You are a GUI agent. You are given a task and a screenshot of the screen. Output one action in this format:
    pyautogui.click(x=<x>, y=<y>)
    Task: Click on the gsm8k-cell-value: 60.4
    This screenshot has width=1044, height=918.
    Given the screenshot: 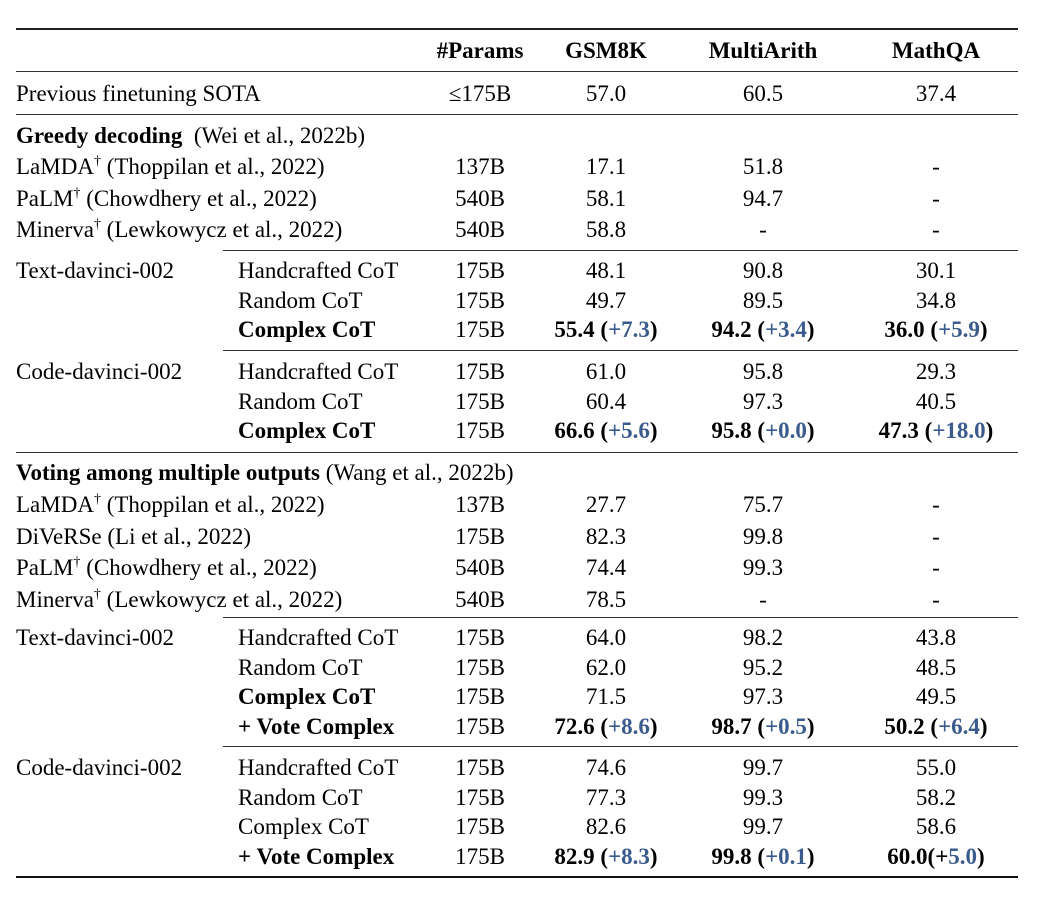 What is the action you would take?
    pyautogui.click(x=606, y=401)
    